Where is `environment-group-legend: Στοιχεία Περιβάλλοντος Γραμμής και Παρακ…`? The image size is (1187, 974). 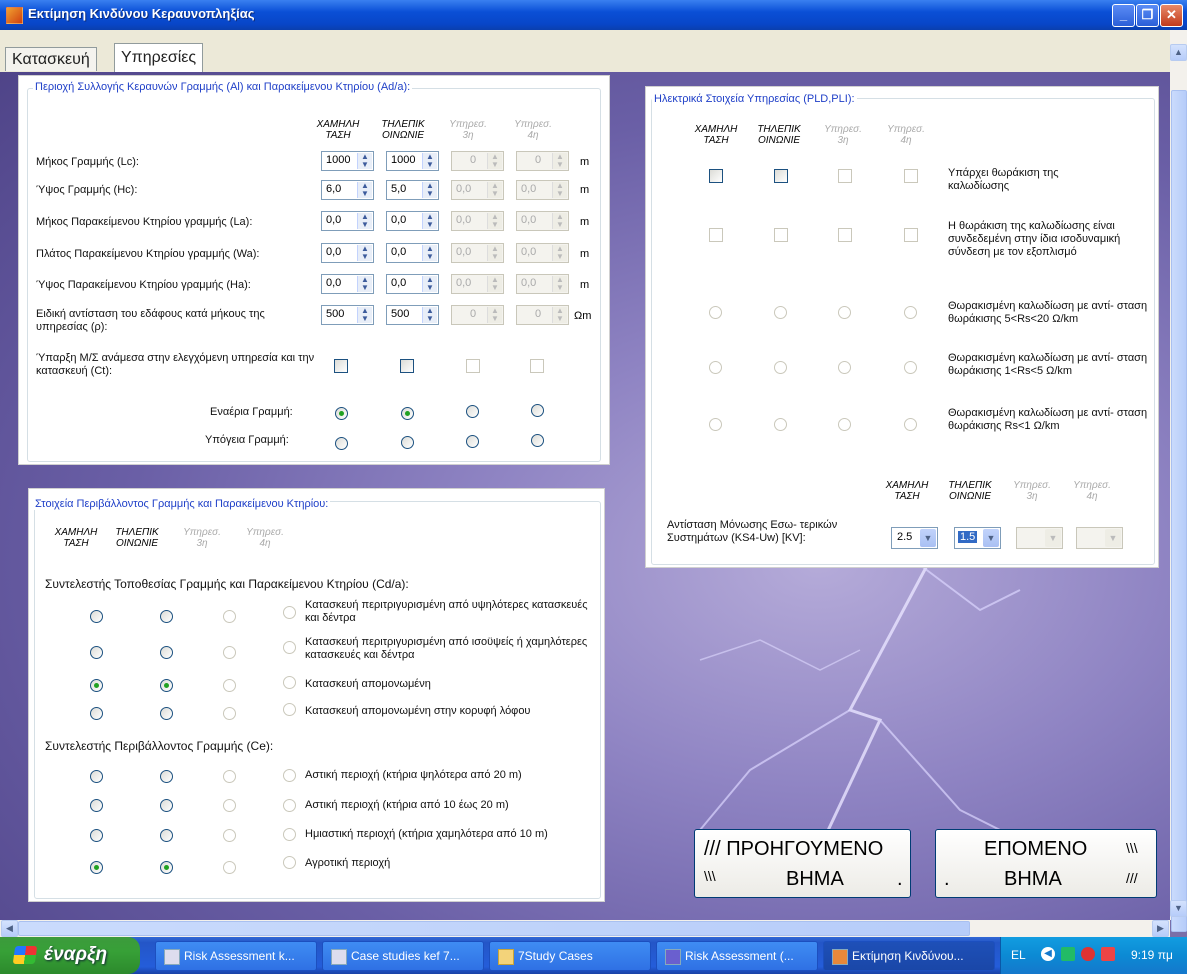 environment-group-legend: Στοιχεία Περιβάλλοντος Γραμμής και Παρακ… is located at coordinates (182, 504).